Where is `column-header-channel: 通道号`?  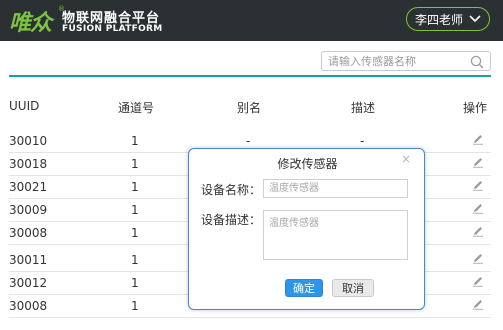
column-header-channel: 通道号 is located at coordinates (136, 108).